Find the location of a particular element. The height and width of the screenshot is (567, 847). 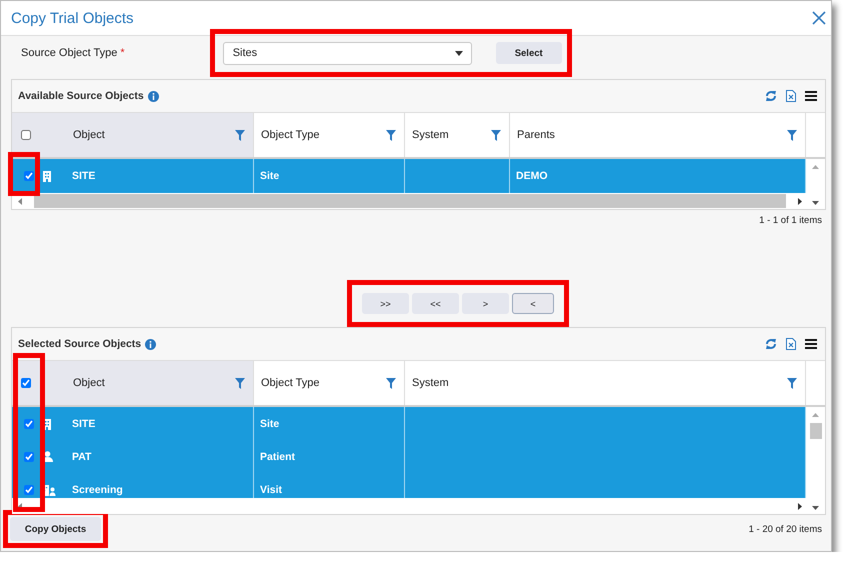

copy-objects-button: Copy Objects is located at coordinates (55, 529).